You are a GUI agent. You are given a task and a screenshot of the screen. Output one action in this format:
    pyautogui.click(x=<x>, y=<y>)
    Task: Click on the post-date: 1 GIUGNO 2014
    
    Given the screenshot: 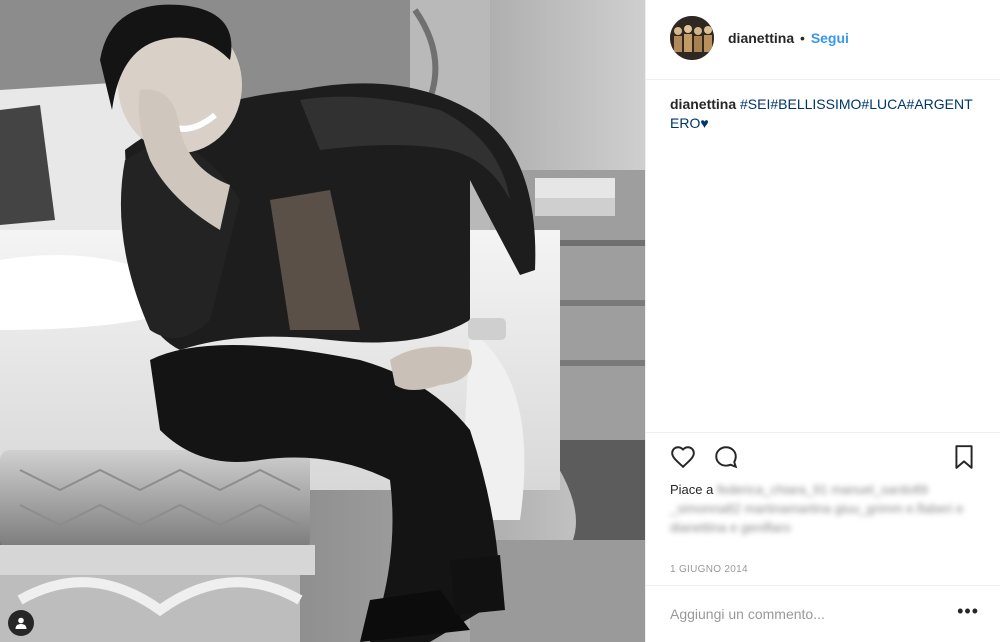 What is the action you would take?
    pyautogui.click(x=709, y=569)
    